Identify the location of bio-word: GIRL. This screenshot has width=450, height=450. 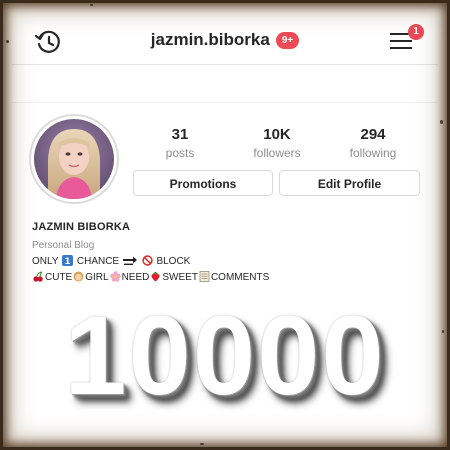
(97, 277).